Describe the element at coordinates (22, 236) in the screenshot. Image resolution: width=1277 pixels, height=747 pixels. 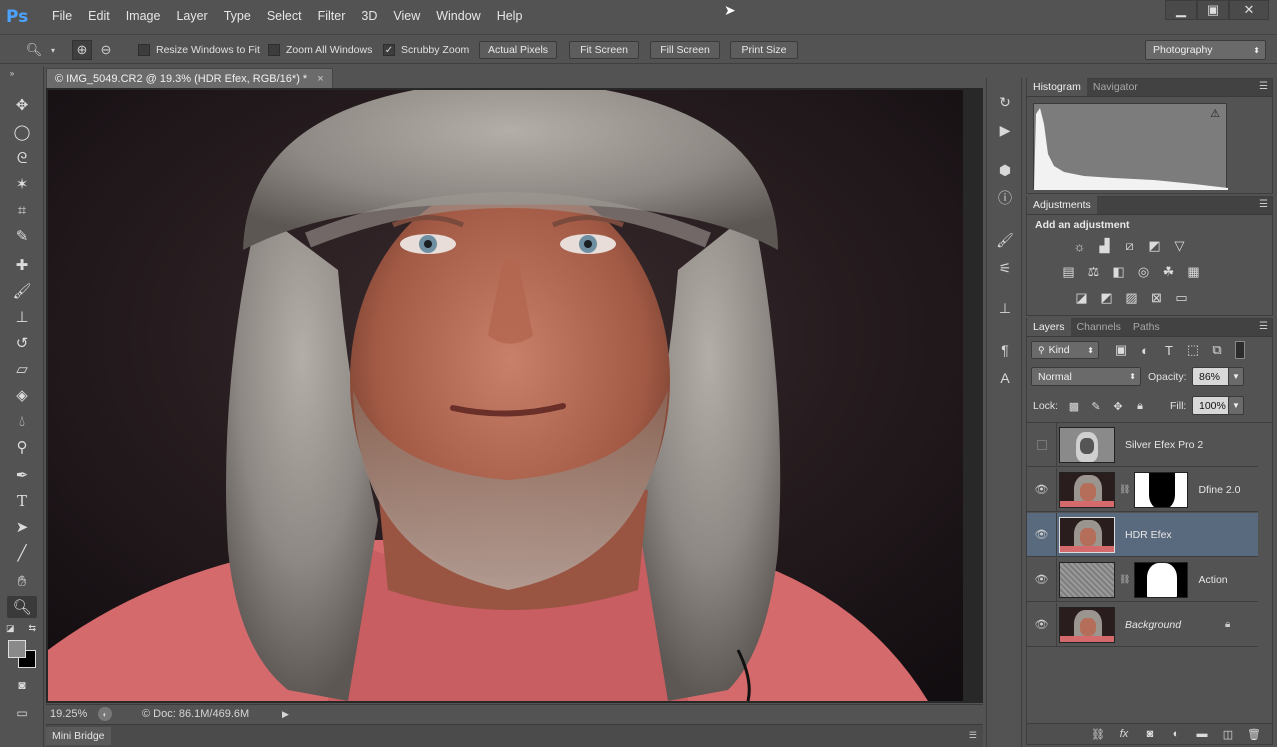
I see `eyedropper-tool: ✎` at that location.